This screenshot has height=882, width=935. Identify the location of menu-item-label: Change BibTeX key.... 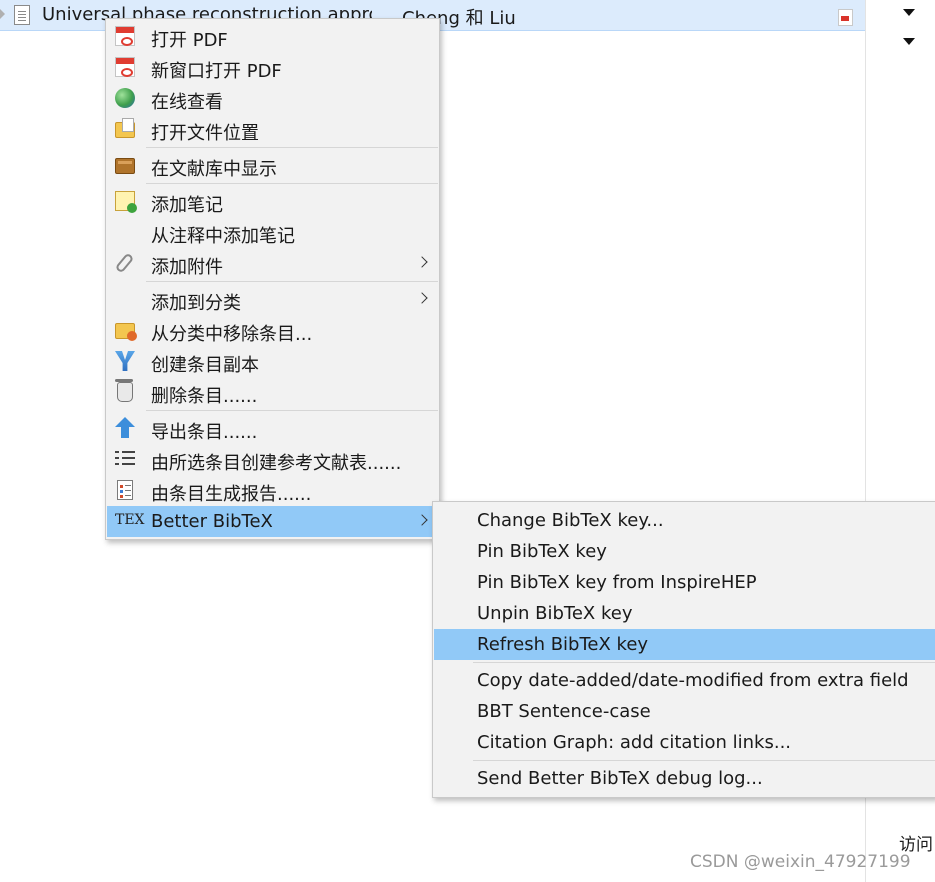
(570, 520).